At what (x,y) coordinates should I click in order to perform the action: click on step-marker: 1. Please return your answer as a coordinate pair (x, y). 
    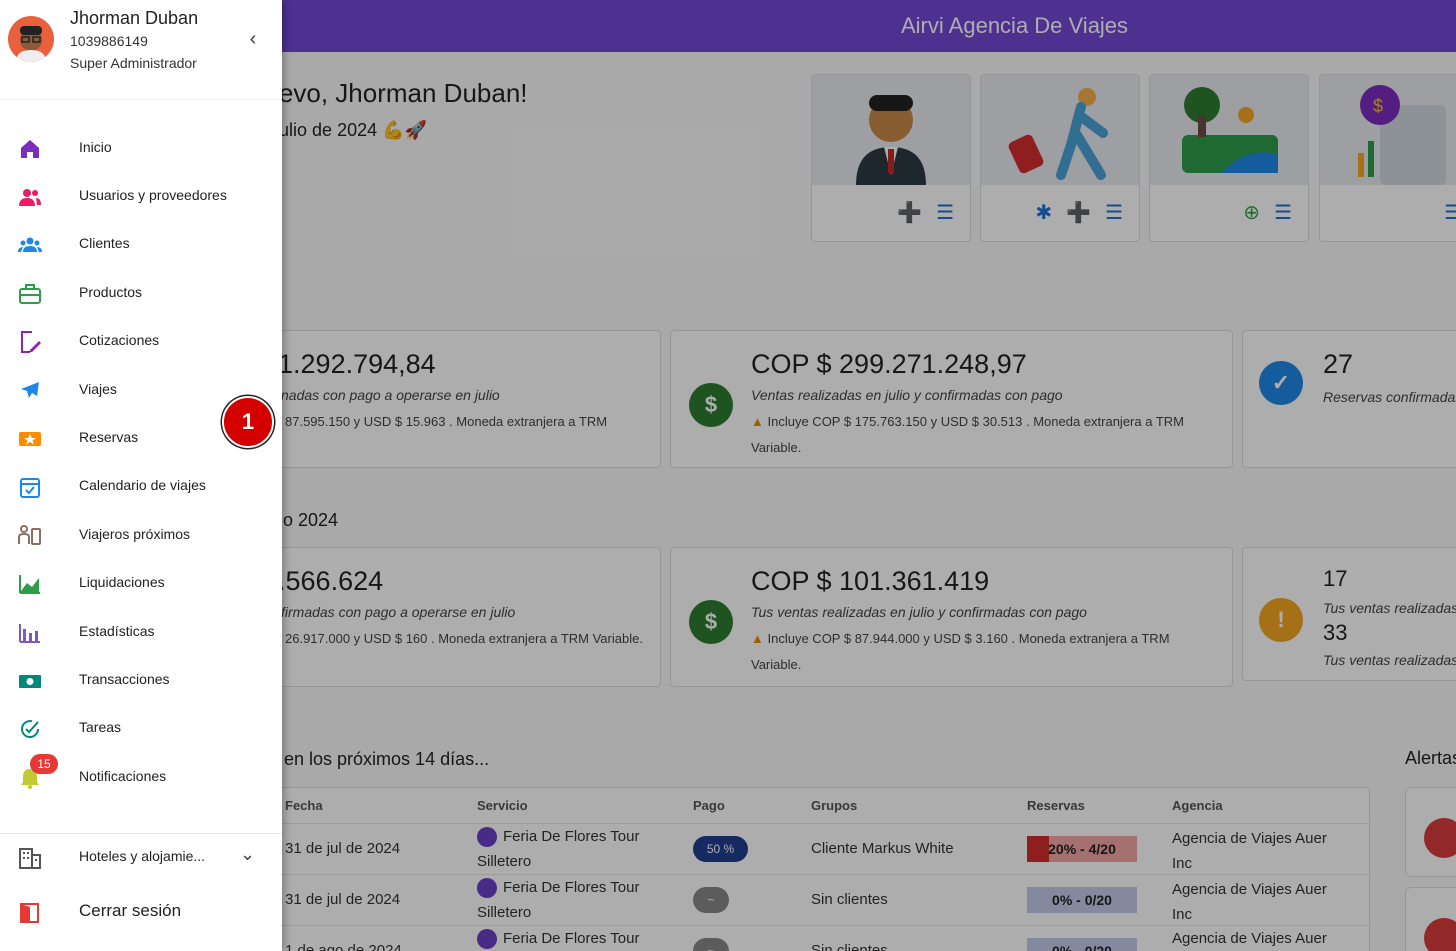
    Looking at the image, I should click on (248, 422).